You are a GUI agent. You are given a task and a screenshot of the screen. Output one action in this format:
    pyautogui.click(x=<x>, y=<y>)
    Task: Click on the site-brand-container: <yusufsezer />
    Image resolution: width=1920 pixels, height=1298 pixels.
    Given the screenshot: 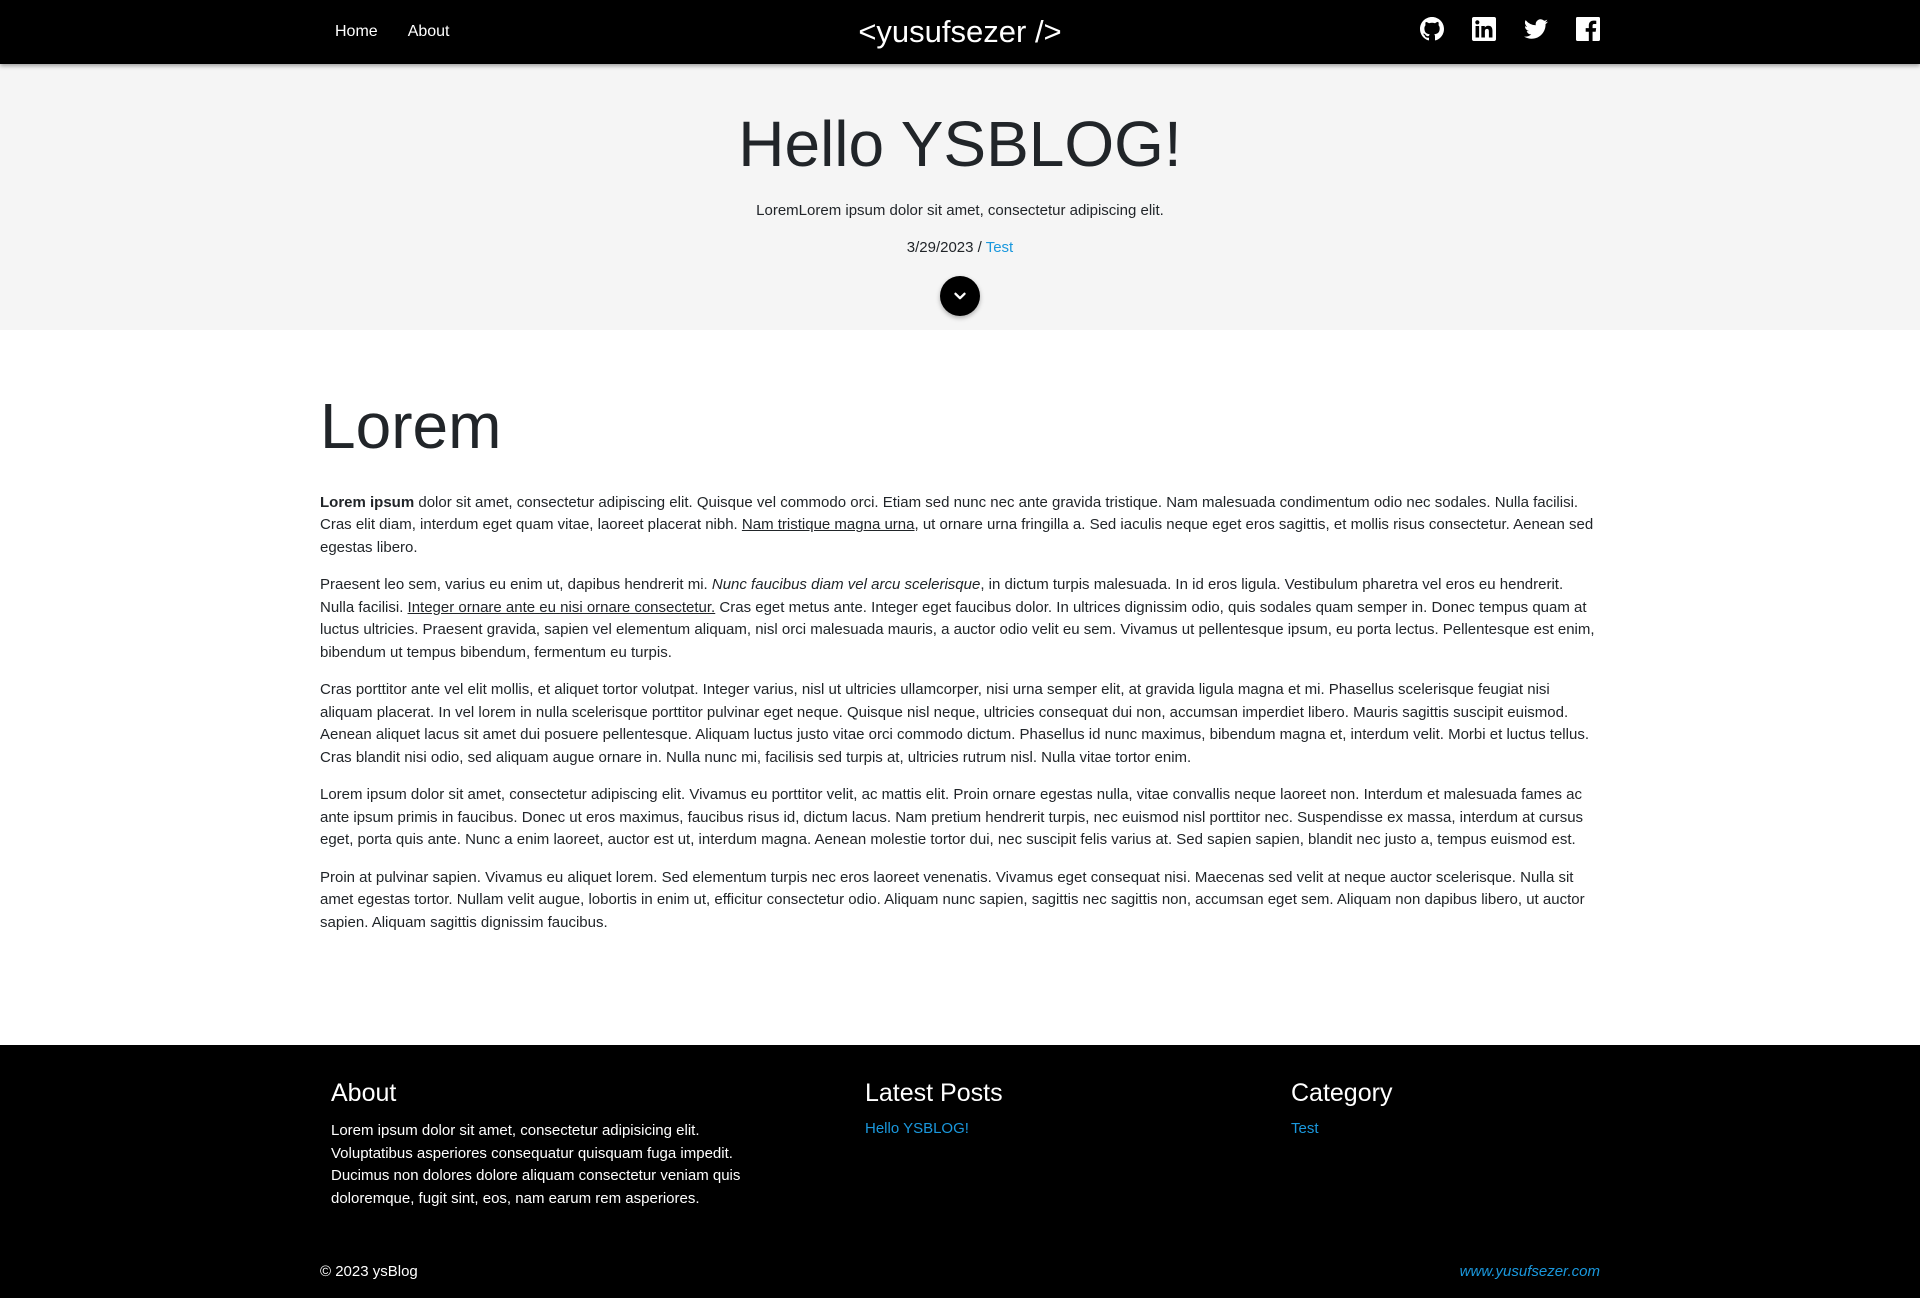 What is the action you would take?
    pyautogui.click(x=960, y=32)
    